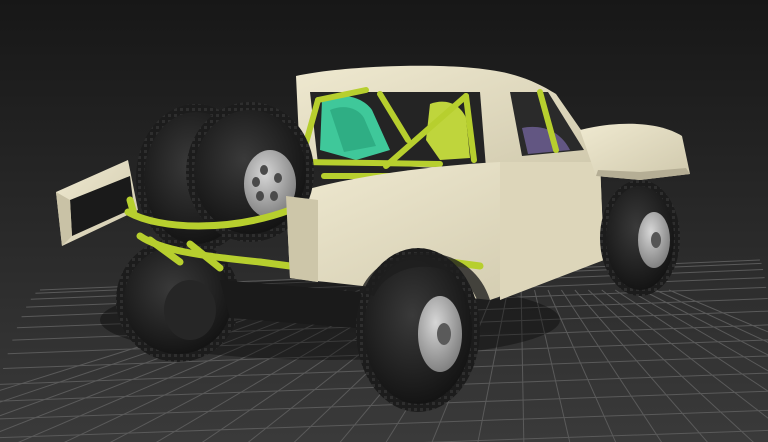 This screenshot has width=768, height=442. Describe the element at coordinates (635, 151) in the screenshot. I see `front-fender` at that location.